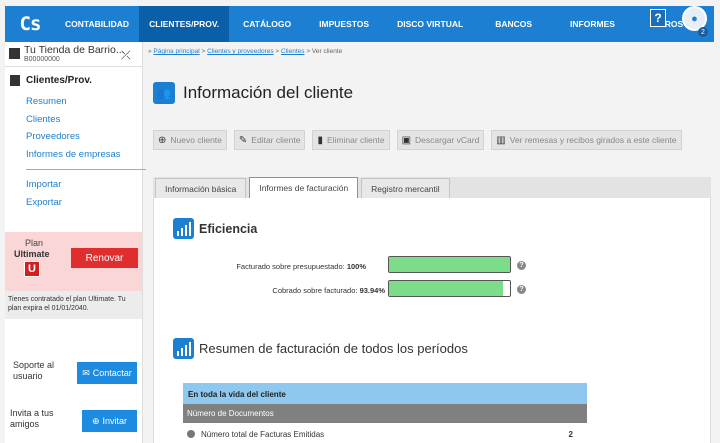 The height and width of the screenshot is (443, 720). What do you see at coordinates (344, 24) in the screenshot?
I see `nav-impuestos: IMPUESTOS` at bounding box center [344, 24].